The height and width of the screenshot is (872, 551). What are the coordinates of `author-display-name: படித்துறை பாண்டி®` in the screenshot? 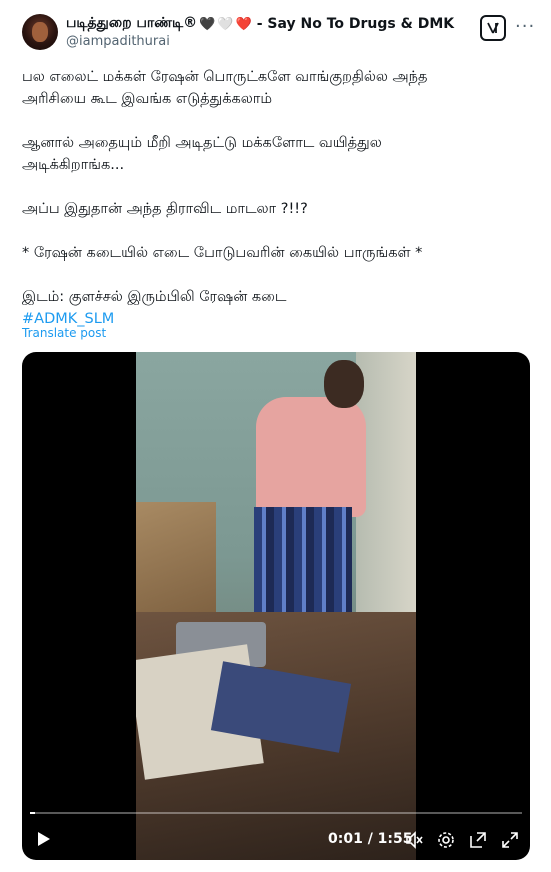 It's located at (131, 24).